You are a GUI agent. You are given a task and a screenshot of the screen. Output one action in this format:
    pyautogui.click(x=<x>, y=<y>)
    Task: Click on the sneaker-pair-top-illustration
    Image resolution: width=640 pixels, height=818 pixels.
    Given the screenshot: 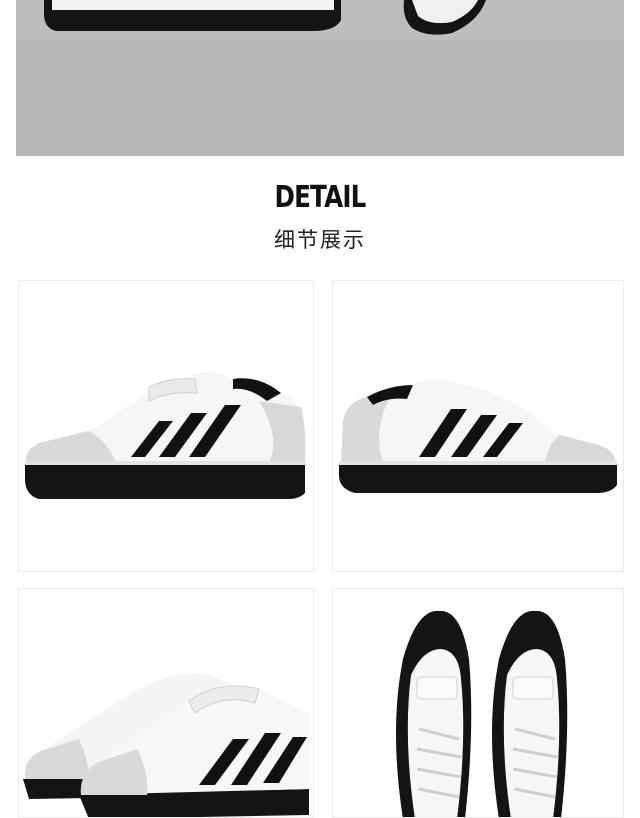 What is the action you would take?
    pyautogui.click(x=482, y=713)
    